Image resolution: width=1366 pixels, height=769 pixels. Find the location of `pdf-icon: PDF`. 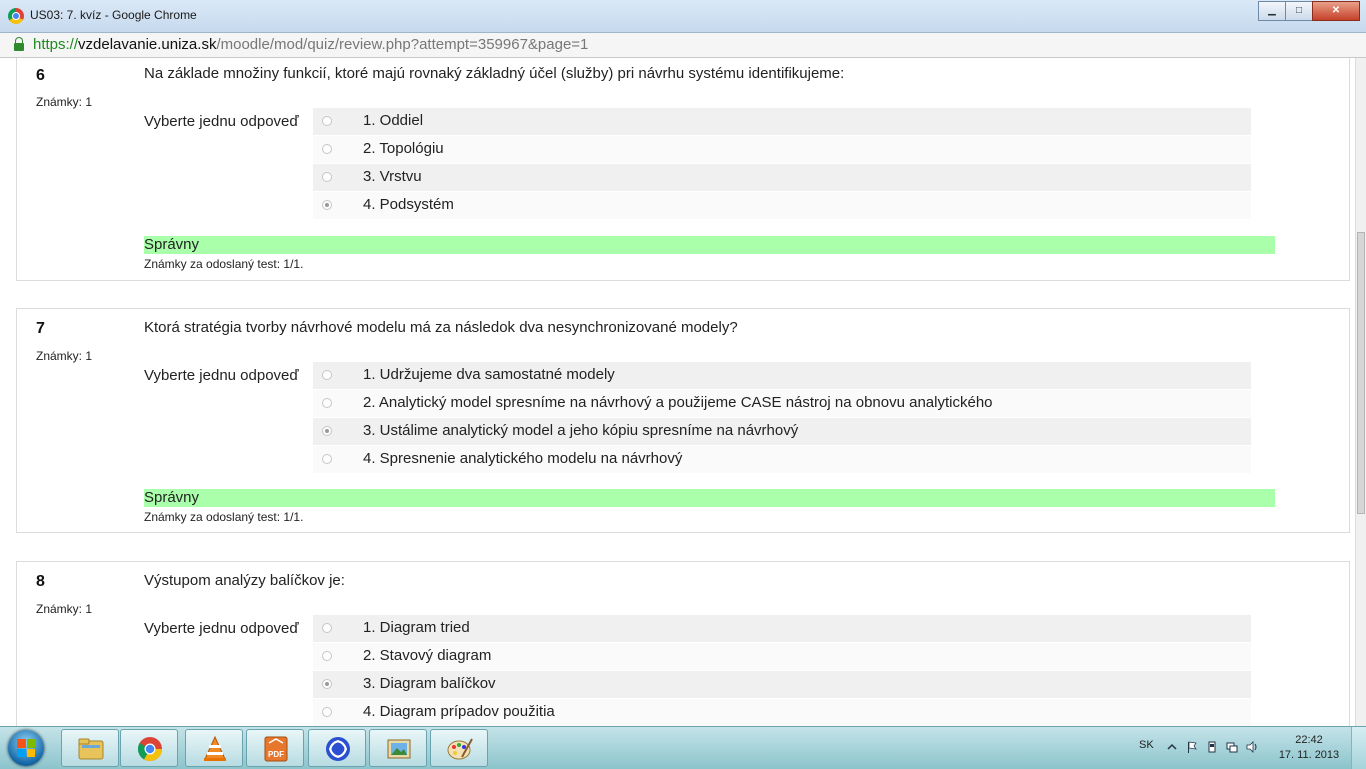

pdf-icon: PDF is located at coordinates (276, 749).